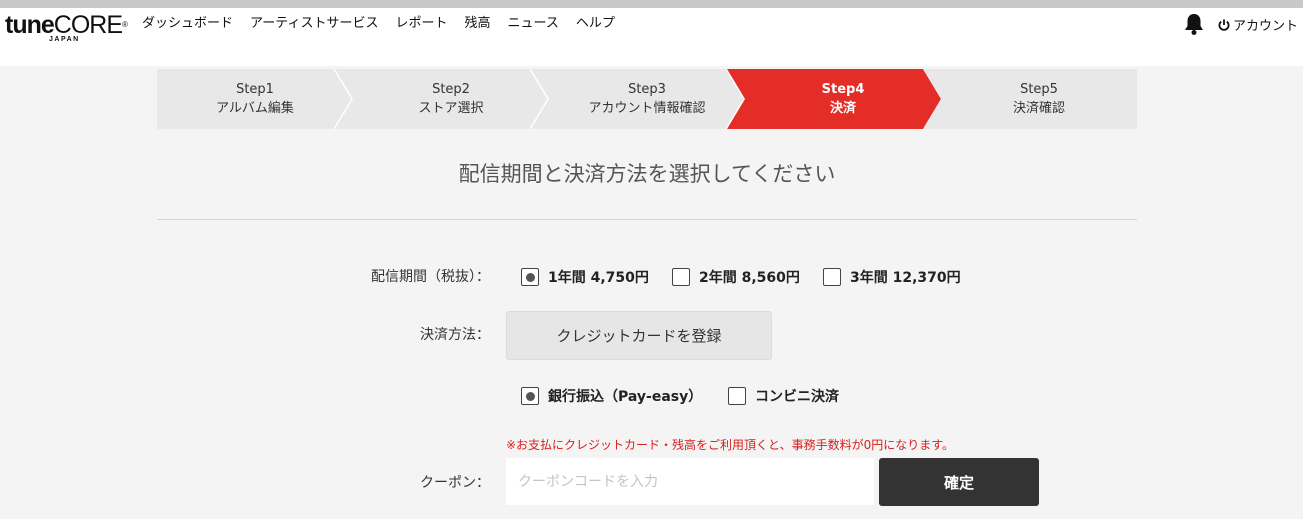 This screenshot has height=519, width=1303. What do you see at coordinates (834, 99) in the screenshot?
I see `step-4: Step4 決済` at bounding box center [834, 99].